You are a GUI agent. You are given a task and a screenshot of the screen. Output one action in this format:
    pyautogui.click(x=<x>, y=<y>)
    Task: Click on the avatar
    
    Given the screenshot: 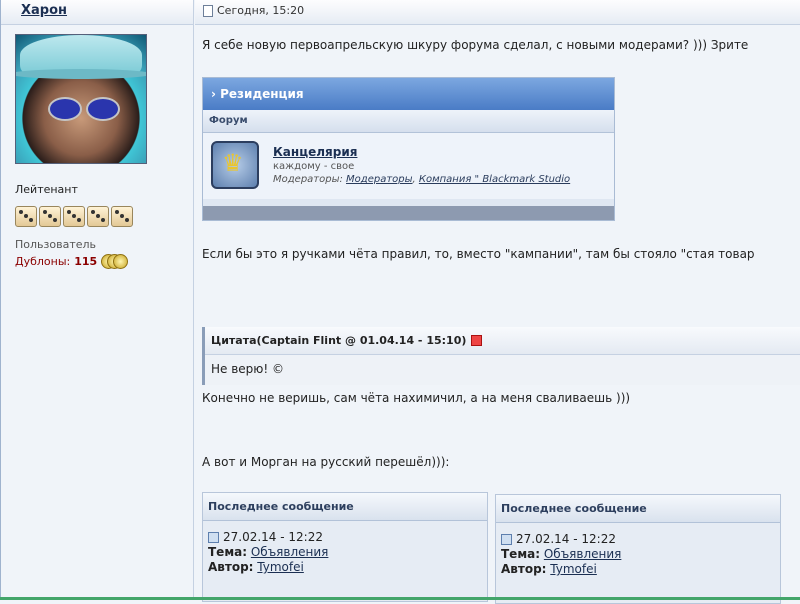 What is the action you would take?
    pyautogui.click(x=81, y=99)
    